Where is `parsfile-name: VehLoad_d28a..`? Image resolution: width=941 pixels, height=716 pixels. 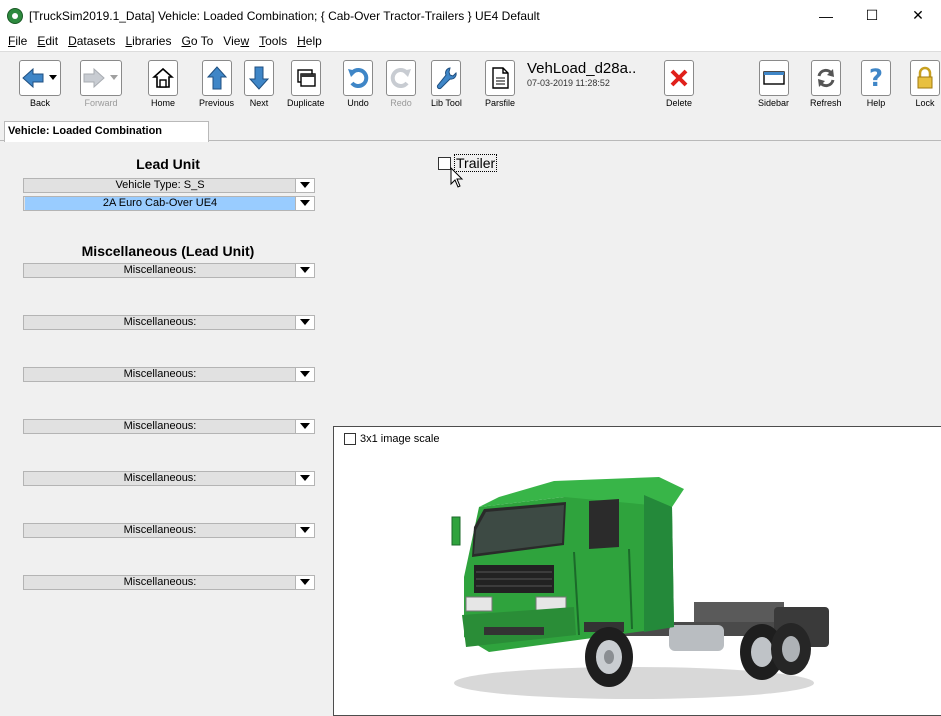
parsfile-name: VehLoad_d28a.. is located at coordinates (582, 68).